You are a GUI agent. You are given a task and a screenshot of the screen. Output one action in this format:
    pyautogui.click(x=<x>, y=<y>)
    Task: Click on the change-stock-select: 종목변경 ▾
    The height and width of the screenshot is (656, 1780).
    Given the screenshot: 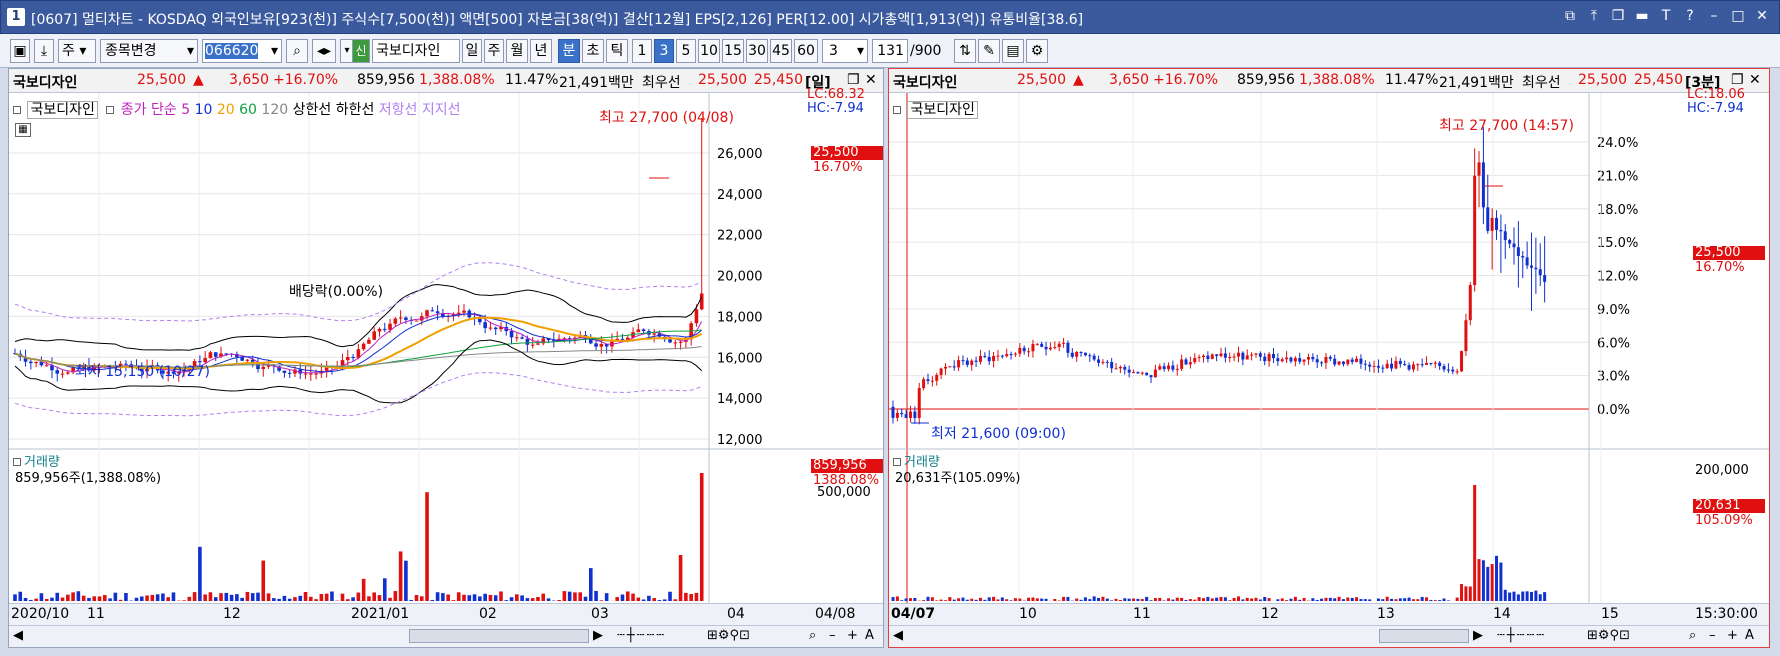 What is the action you would take?
    pyautogui.click(x=149, y=51)
    